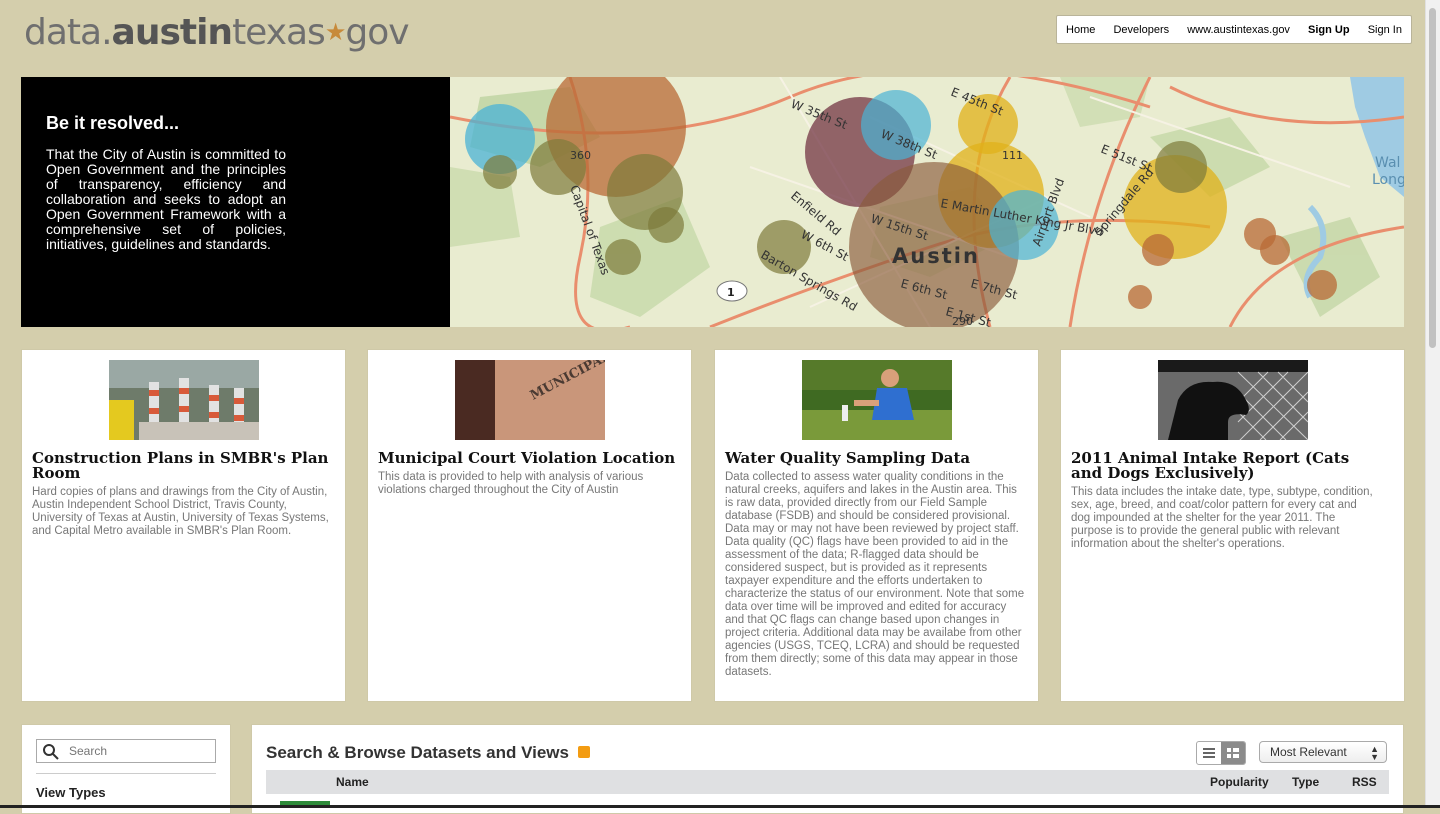 This screenshot has height=814, width=1440. What do you see at coordinates (1080, 30) in the screenshot?
I see `nav-home: Home` at bounding box center [1080, 30].